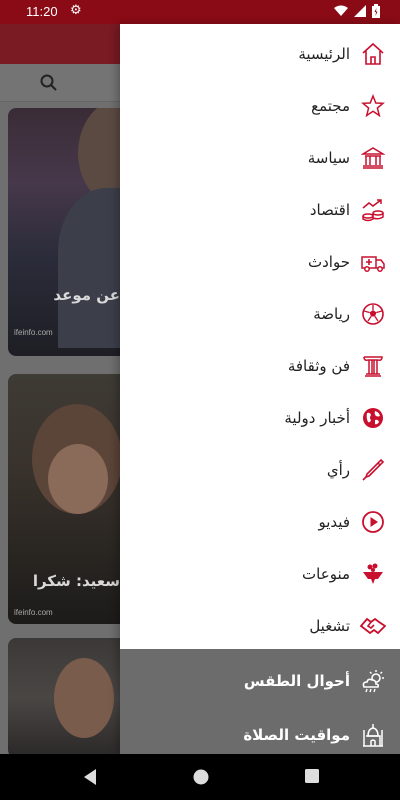 The image size is (400, 800). What do you see at coordinates (296, 735) in the screenshot?
I see `drawer-item-label: مواقيت الصلاة` at bounding box center [296, 735].